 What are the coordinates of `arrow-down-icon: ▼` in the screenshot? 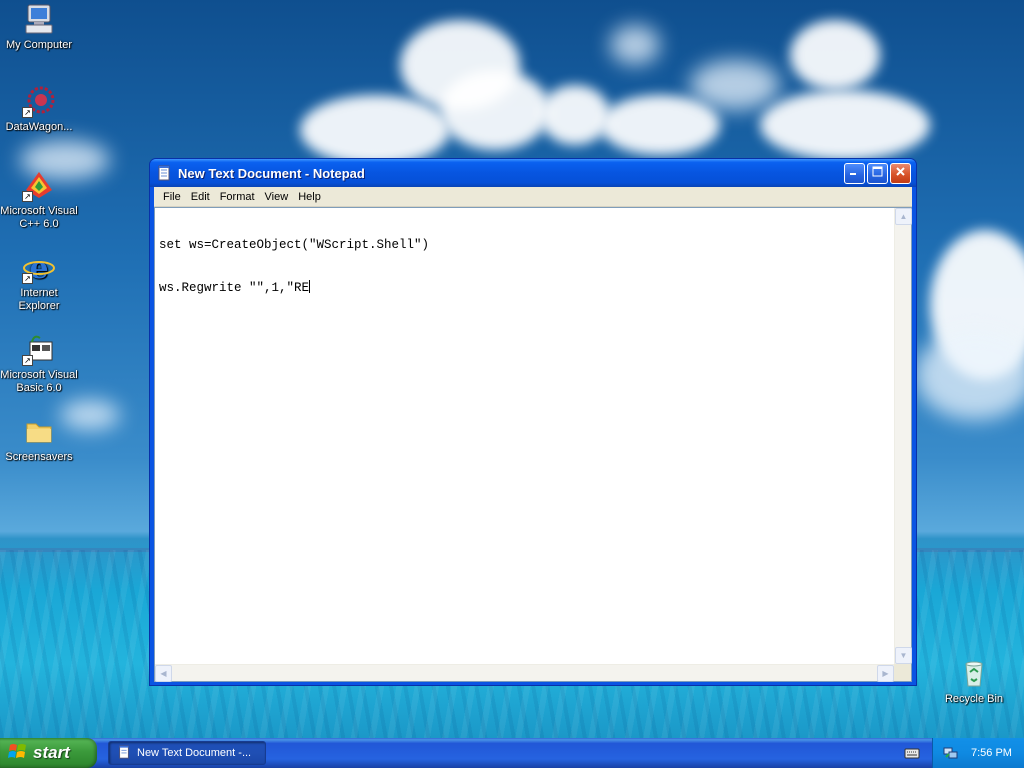 It's located at (903, 655).